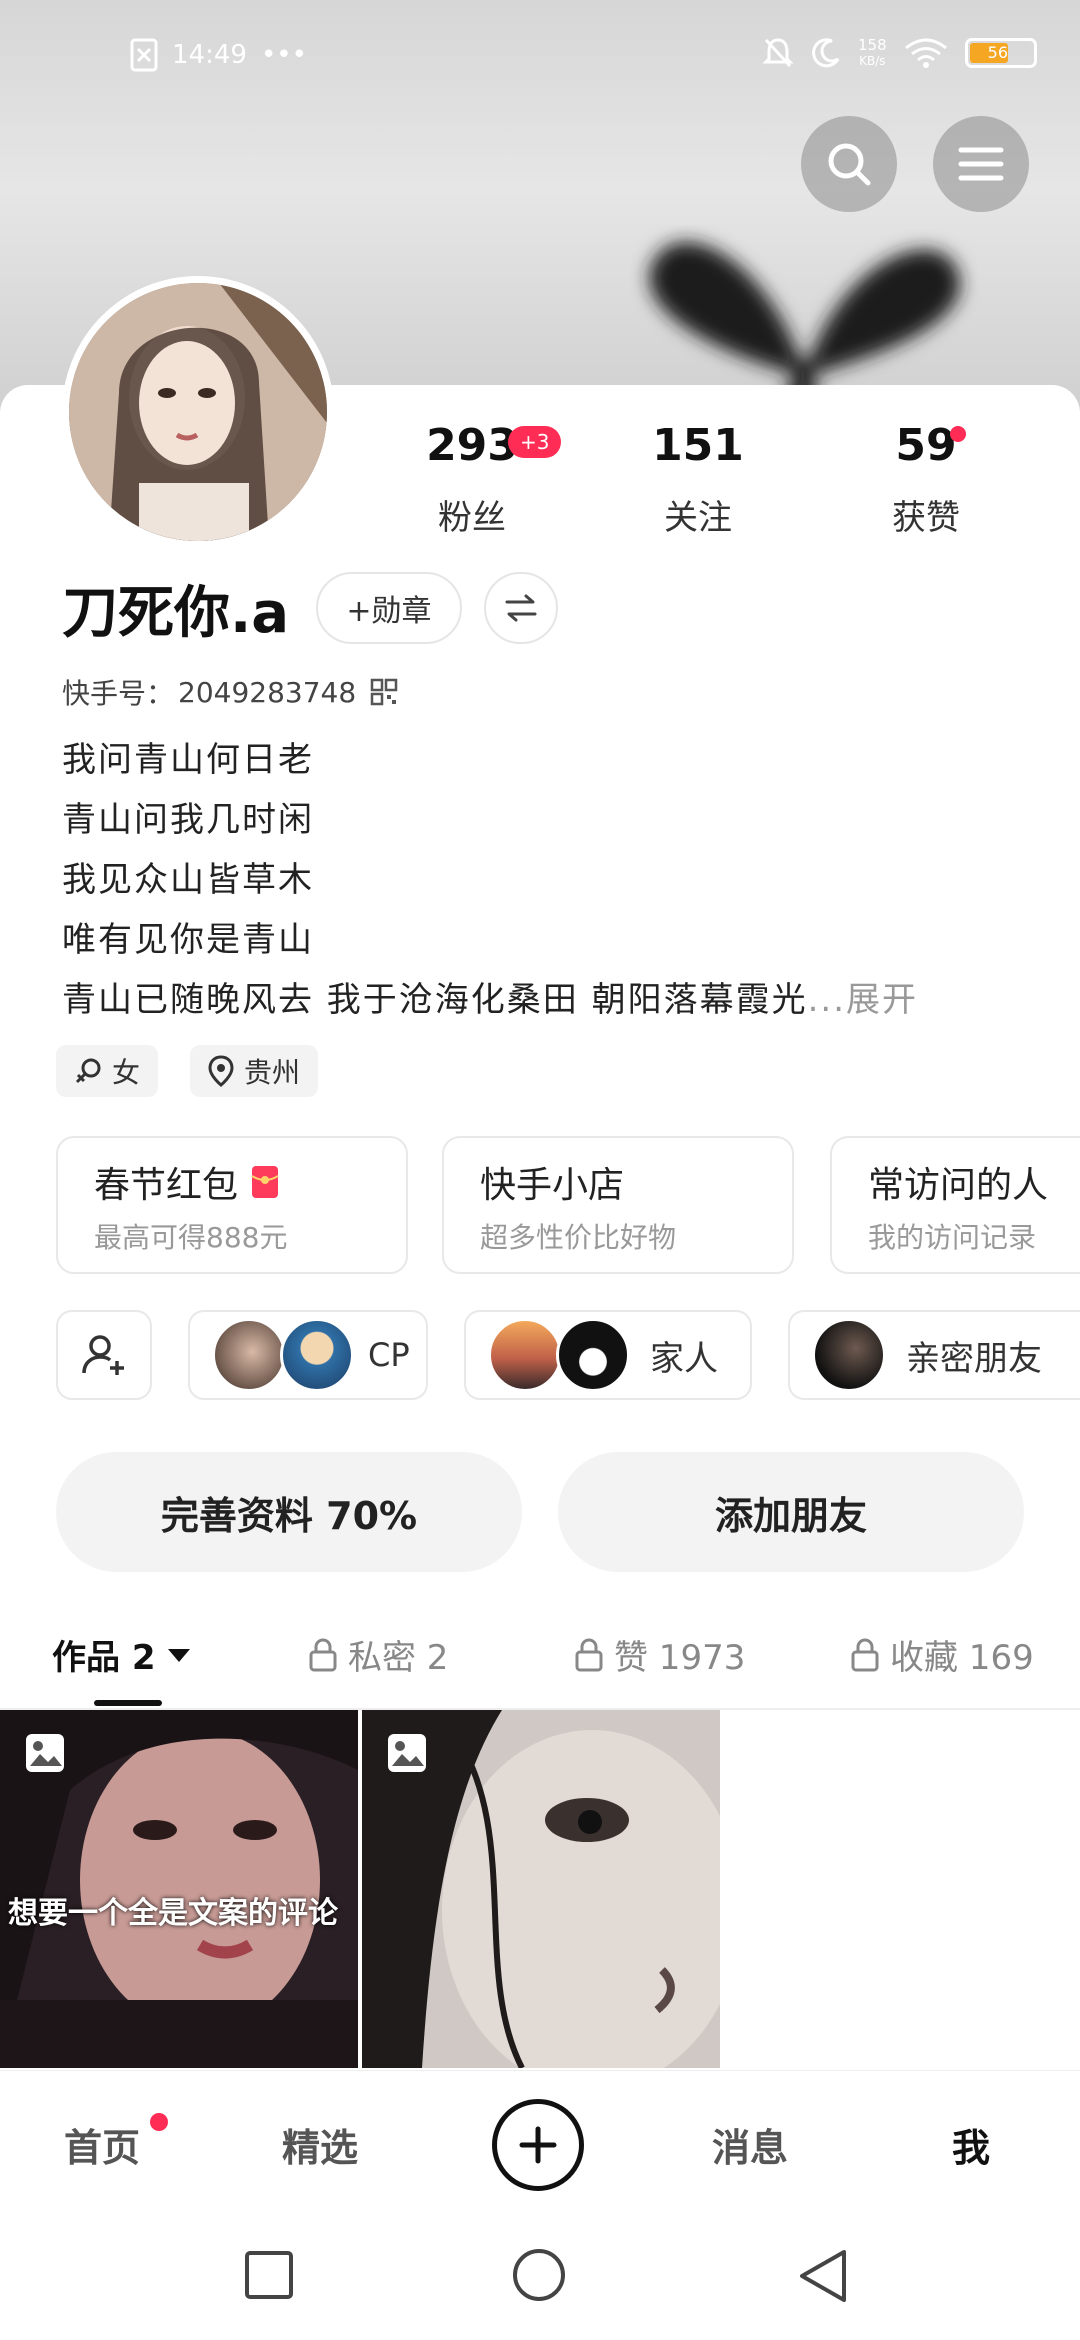 This screenshot has height=2340, width=1080. Describe the element at coordinates (384, 692) in the screenshot. I see `qr-code-icon` at that location.